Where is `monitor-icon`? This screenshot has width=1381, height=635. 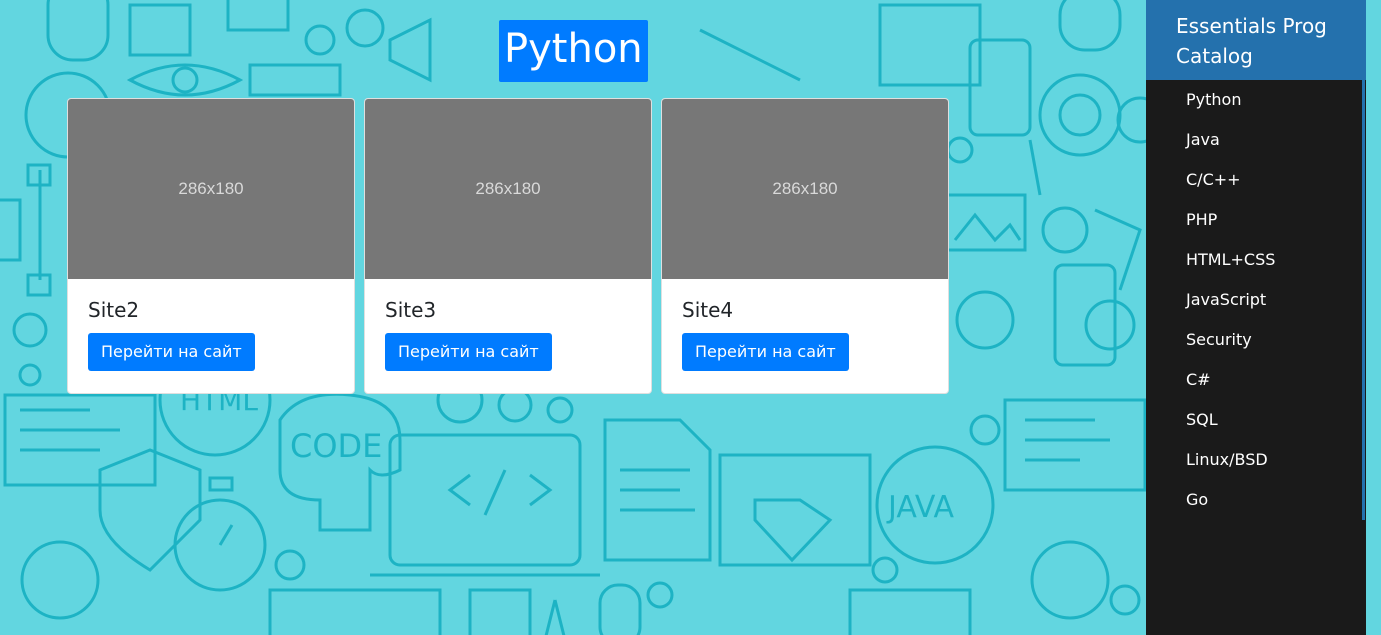
monitor-icon is located at coordinates (930, 45).